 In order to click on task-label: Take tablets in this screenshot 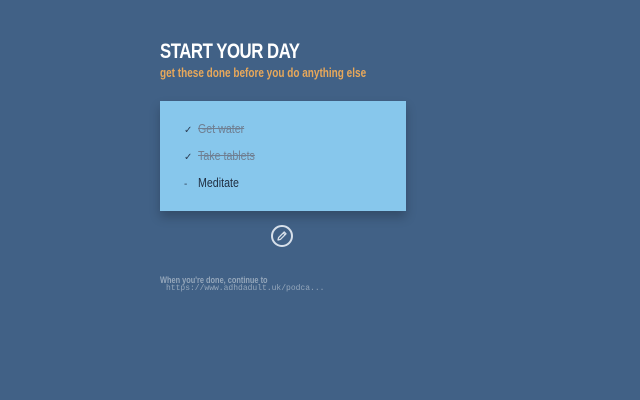, I will do `click(226, 155)`.